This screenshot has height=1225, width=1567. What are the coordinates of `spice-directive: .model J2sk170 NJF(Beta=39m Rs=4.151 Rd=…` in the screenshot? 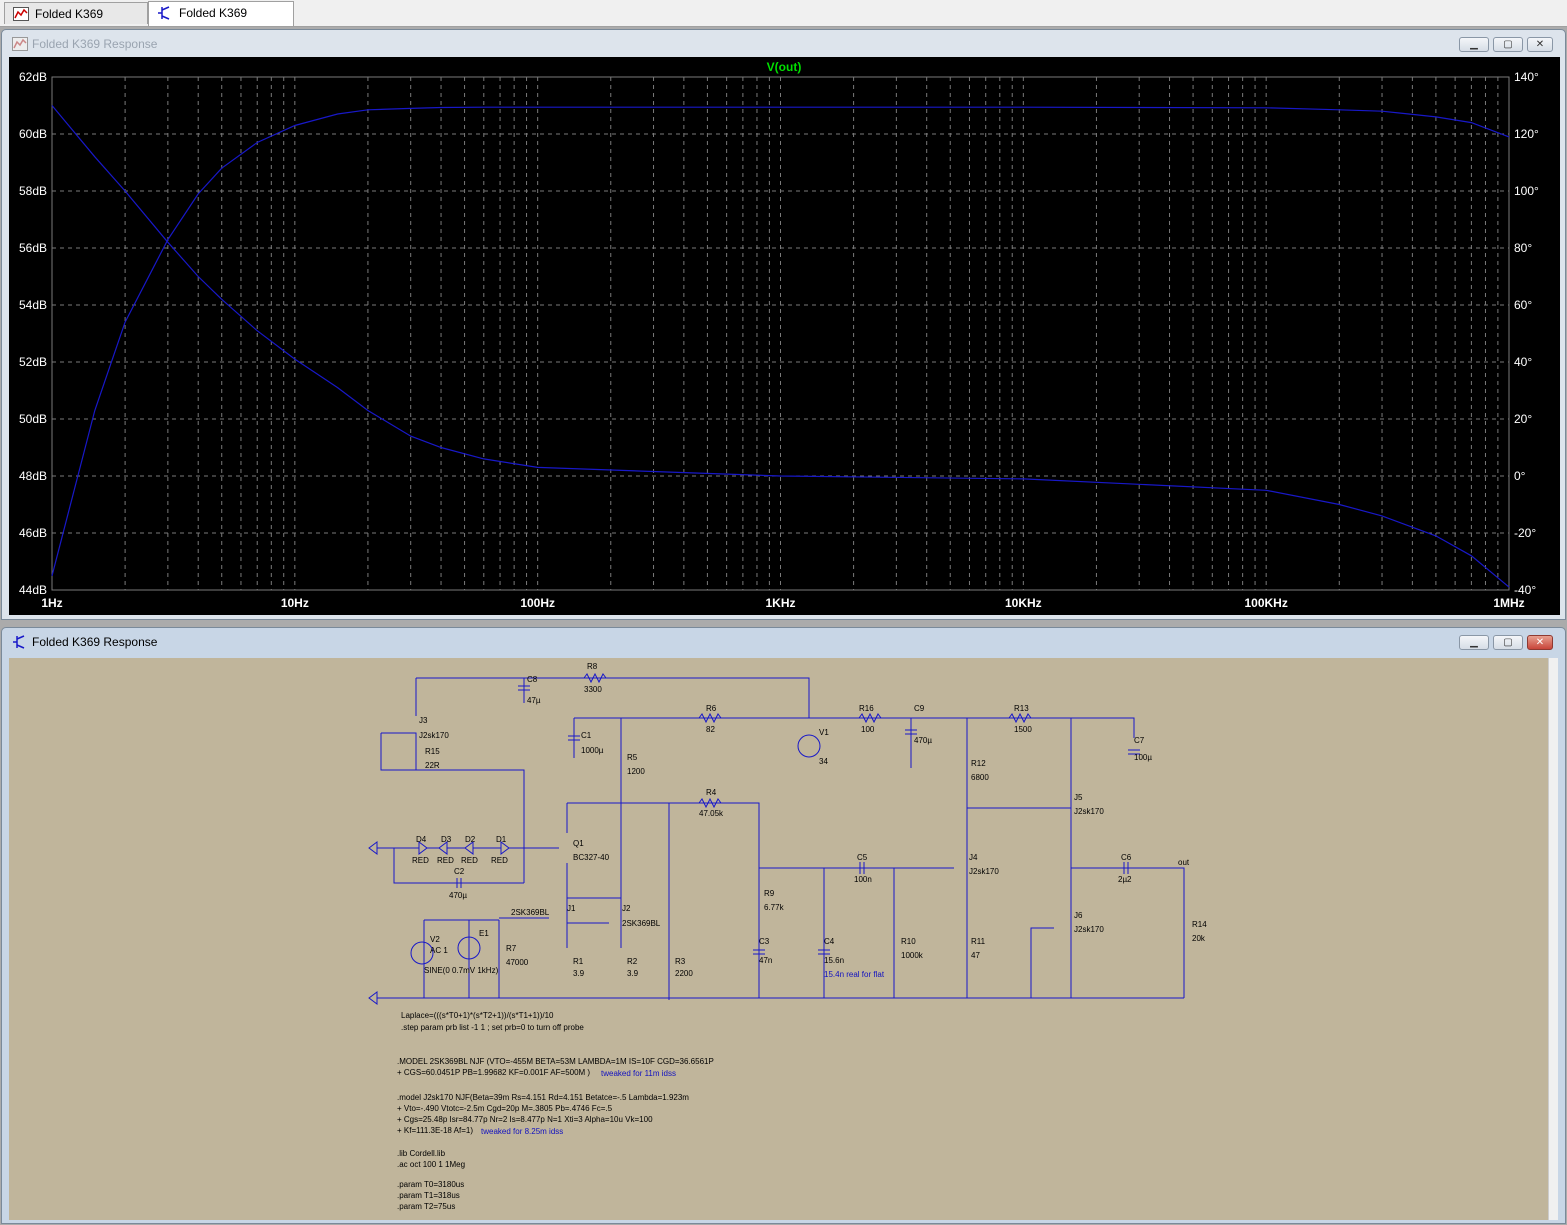 It's located at (543, 1097).